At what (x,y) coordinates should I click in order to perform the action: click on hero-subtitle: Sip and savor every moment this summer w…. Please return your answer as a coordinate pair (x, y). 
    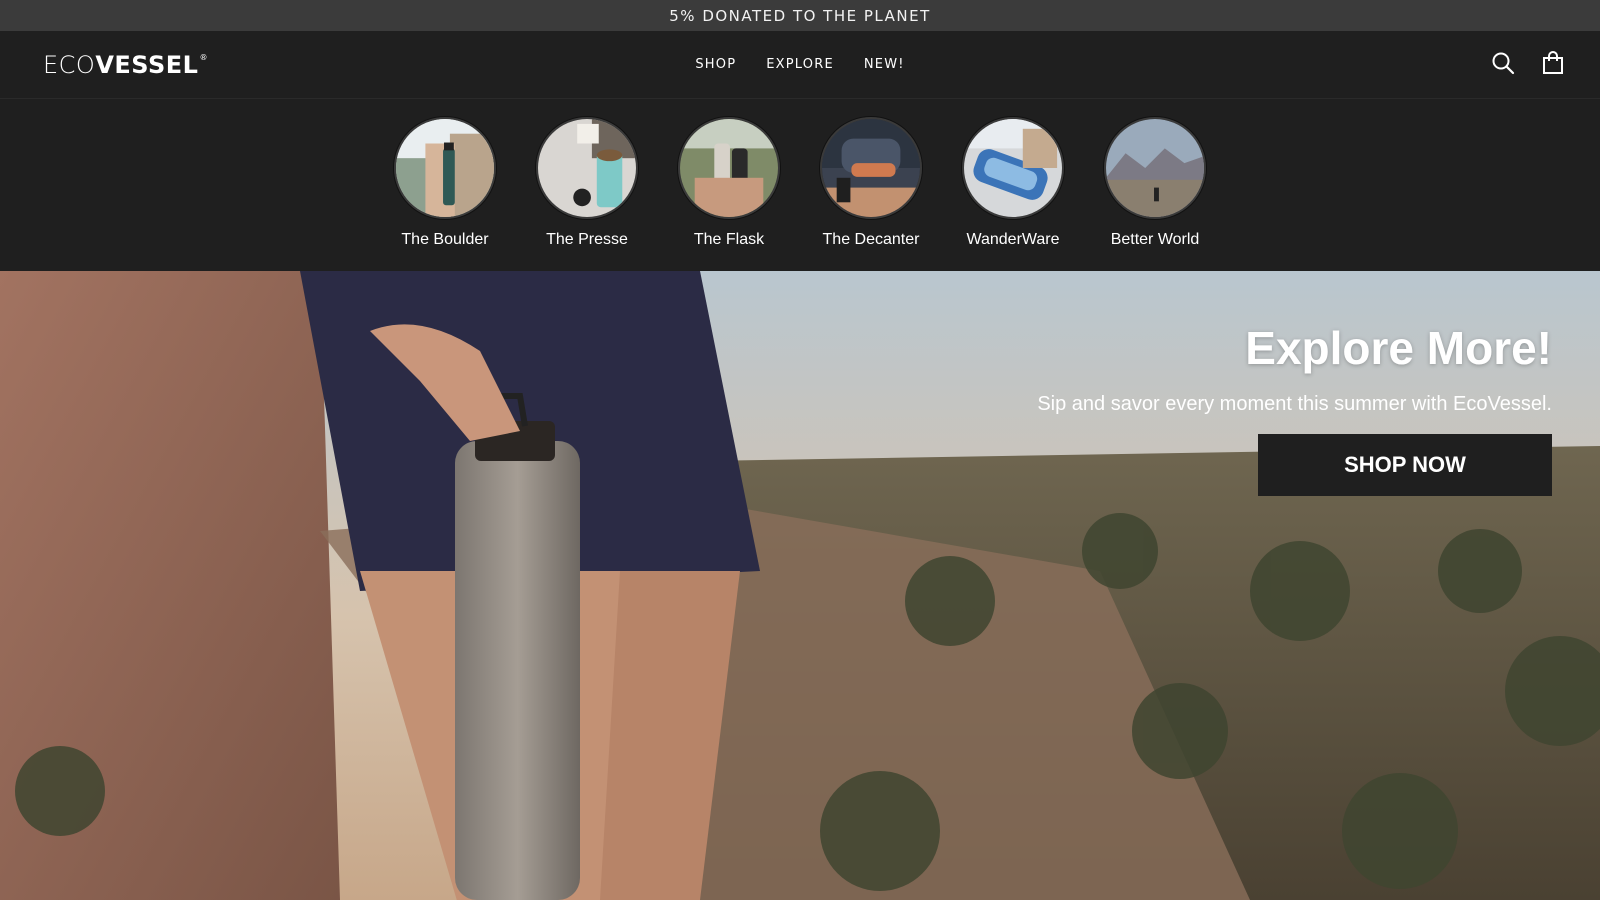
    Looking at the image, I should click on (1294, 404).